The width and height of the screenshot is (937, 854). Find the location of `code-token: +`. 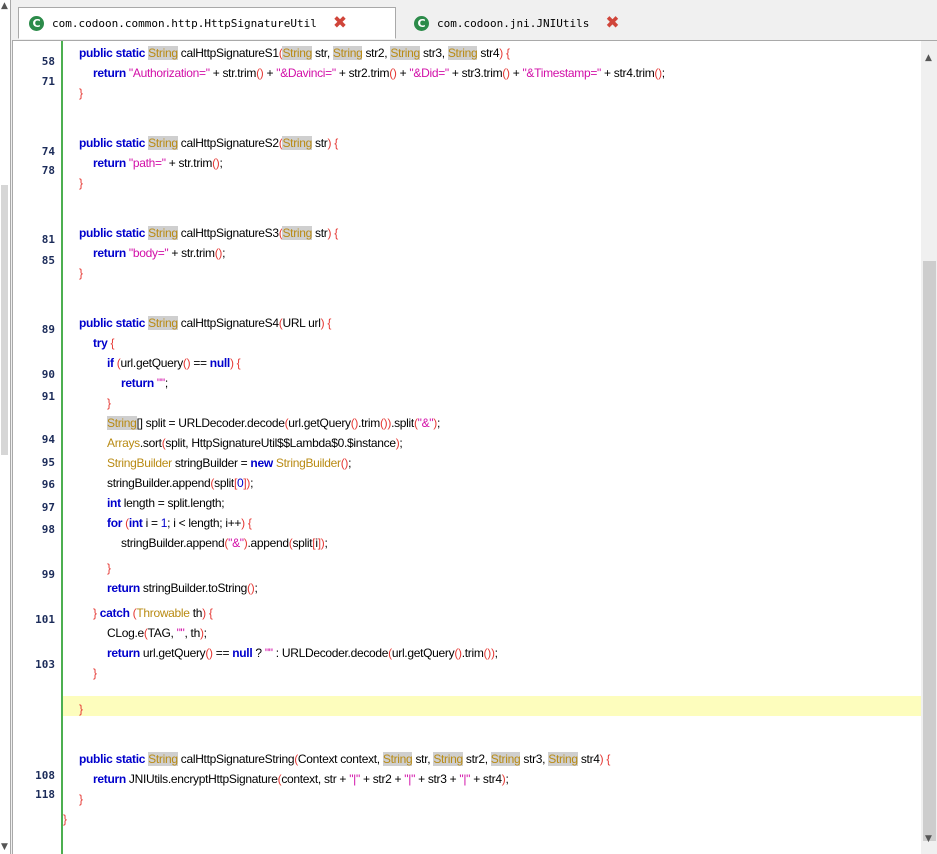

code-token: + is located at coordinates (516, 73).